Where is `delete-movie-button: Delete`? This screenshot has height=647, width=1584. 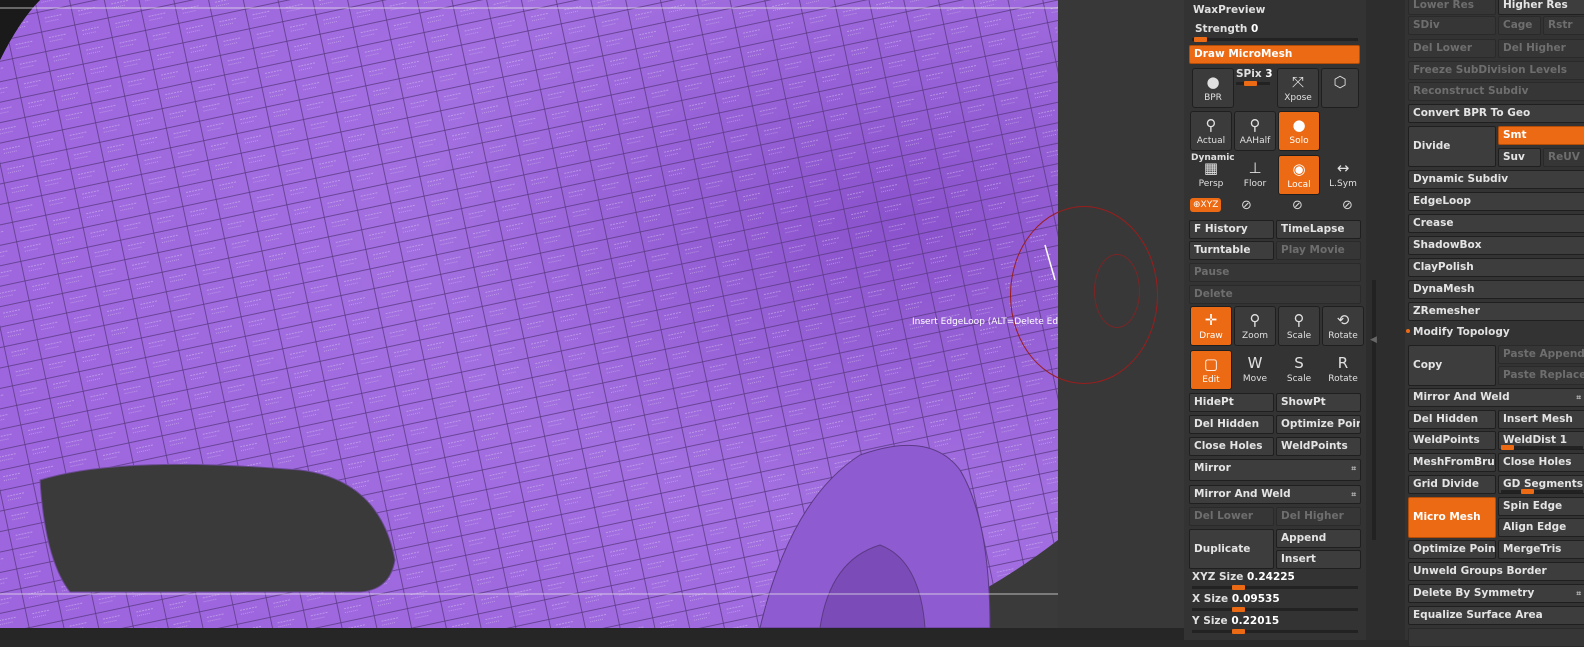
delete-movie-button: Delete is located at coordinates (1275, 294).